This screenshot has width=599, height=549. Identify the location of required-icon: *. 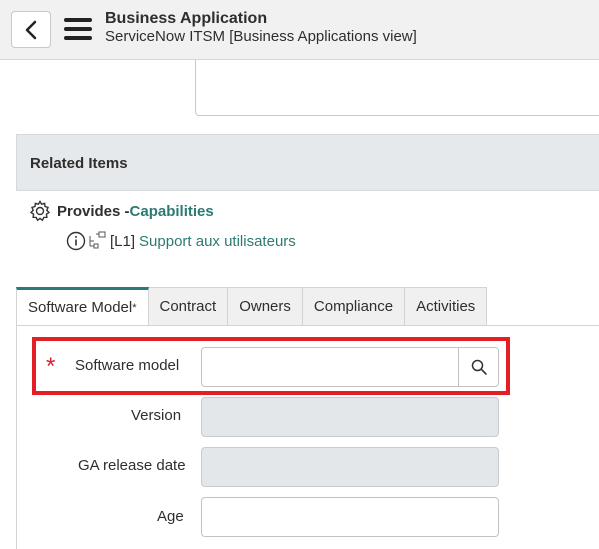
(51, 366).